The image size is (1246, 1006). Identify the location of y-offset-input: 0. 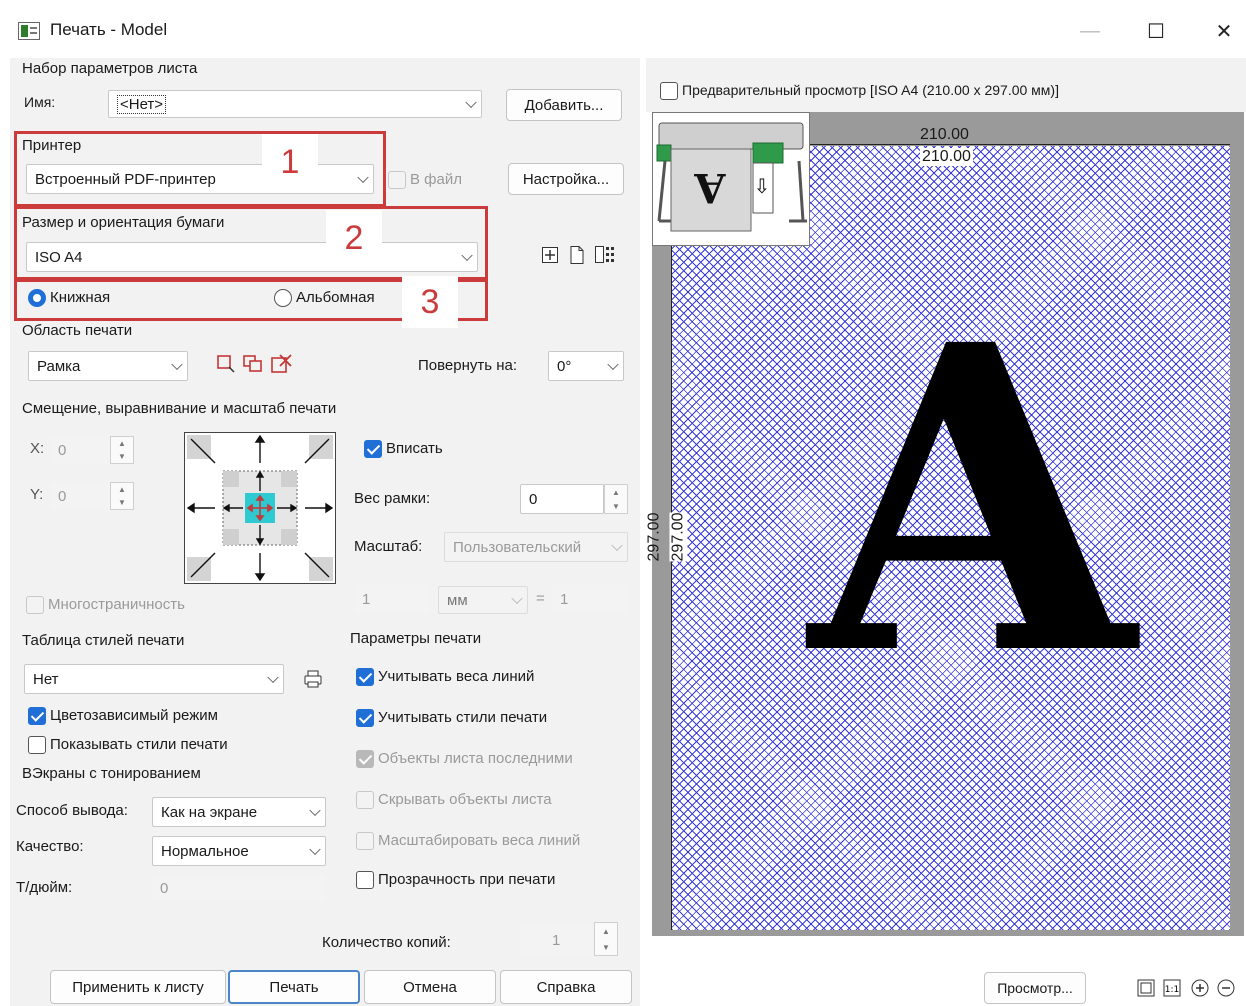
(80, 496).